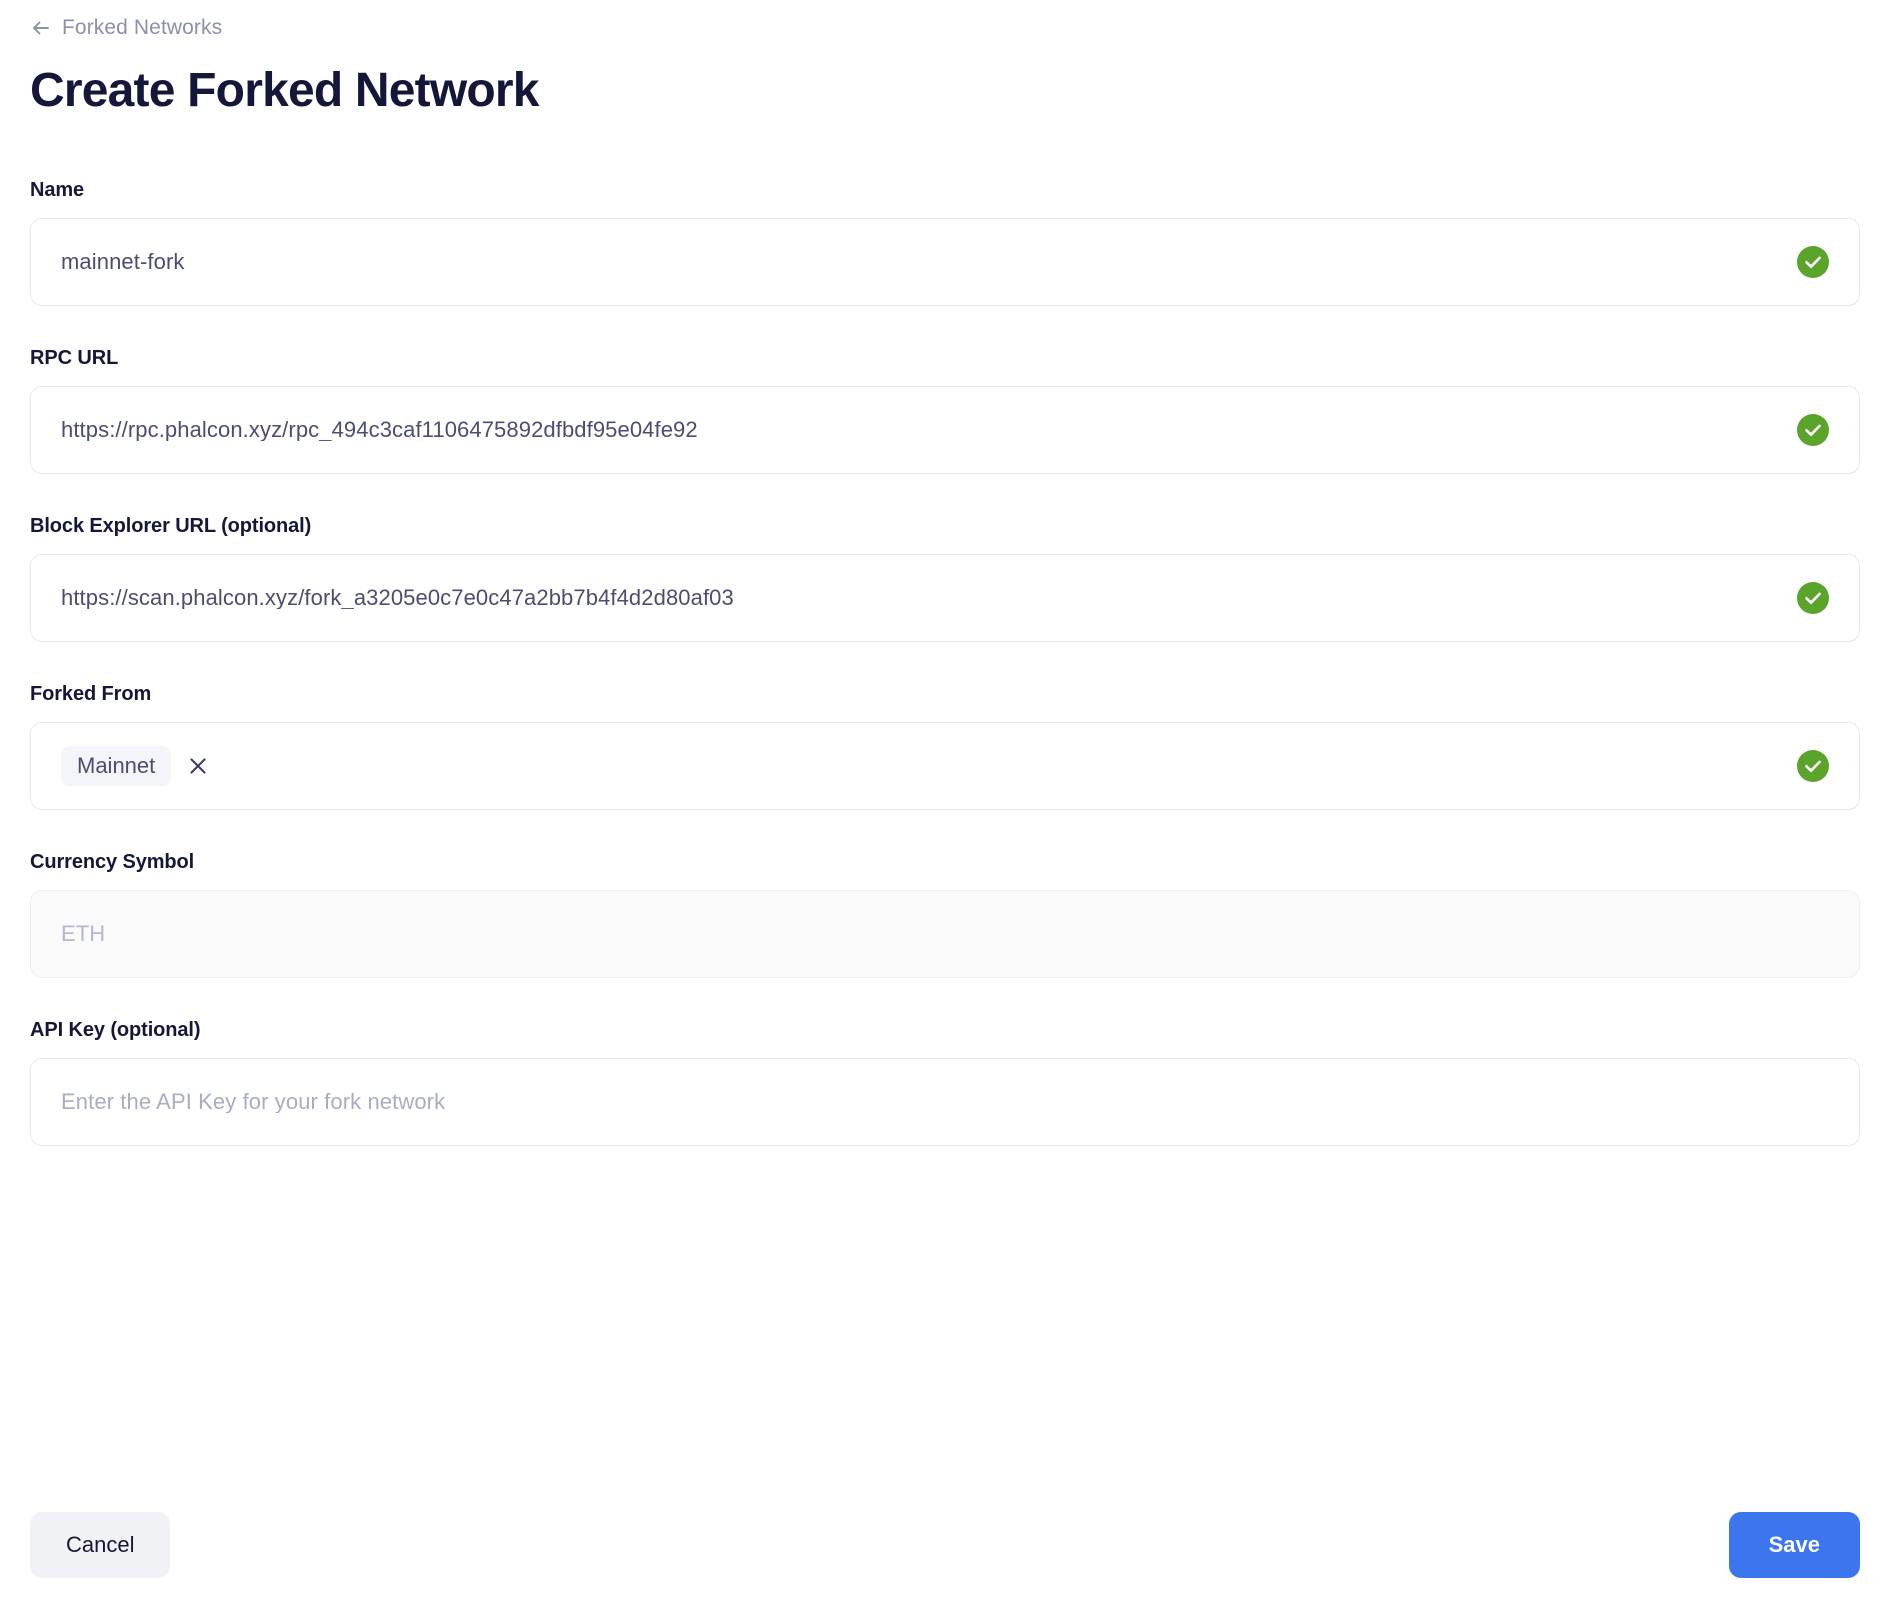  Describe the element at coordinates (41, 28) in the screenshot. I see `arrow-left-icon` at that location.